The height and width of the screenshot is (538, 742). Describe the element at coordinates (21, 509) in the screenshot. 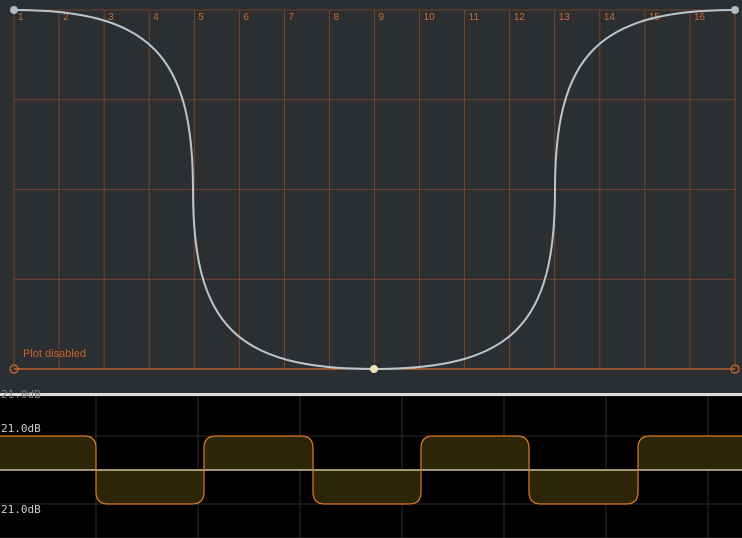

I see `scope-bottom-db-label: 21.0dB` at that location.